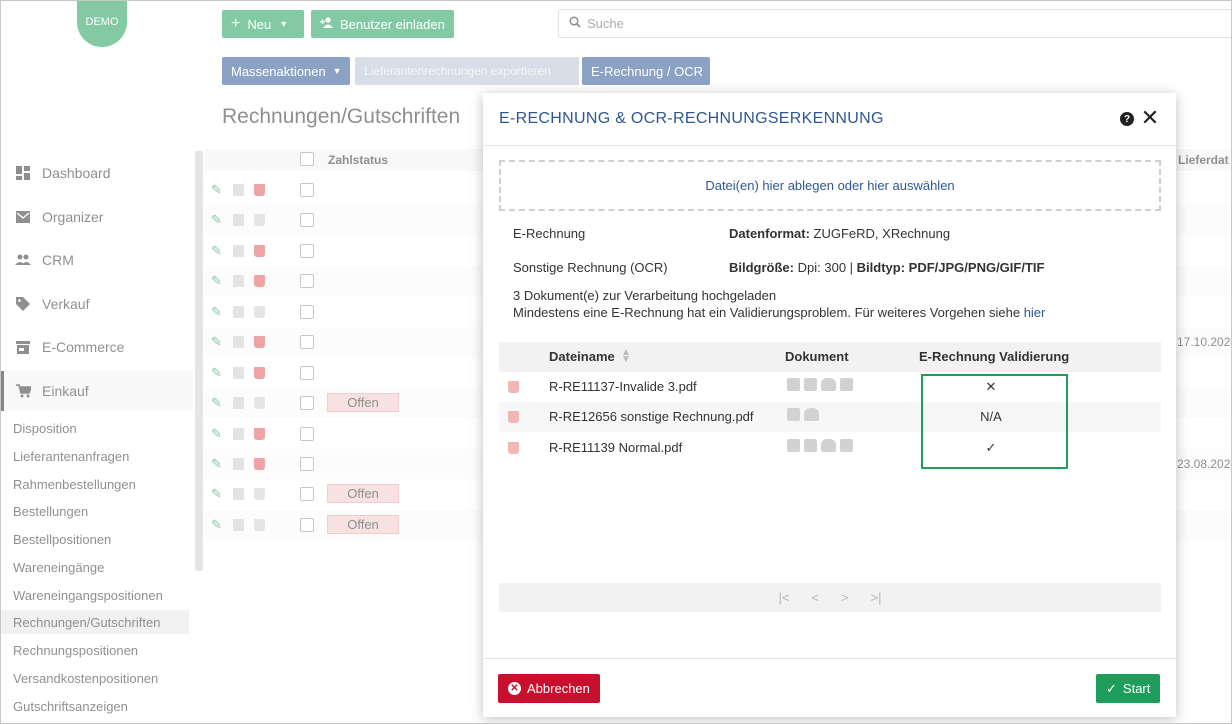  I want to click on pagination: |< < > >|, so click(830, 597).